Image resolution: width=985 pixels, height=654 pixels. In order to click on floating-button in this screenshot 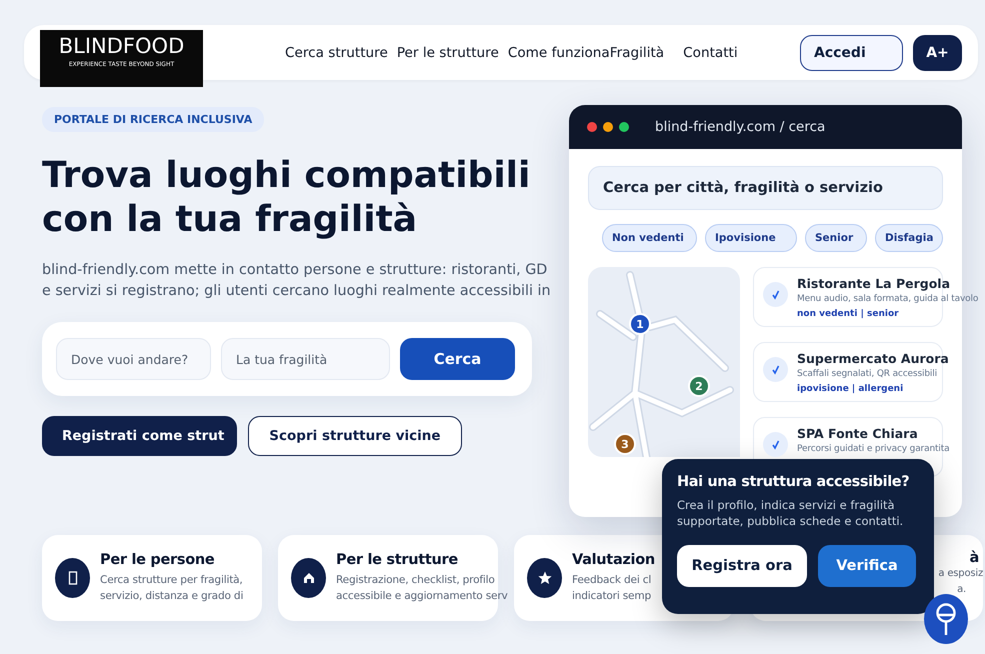, I will do `click(946, 619)`.